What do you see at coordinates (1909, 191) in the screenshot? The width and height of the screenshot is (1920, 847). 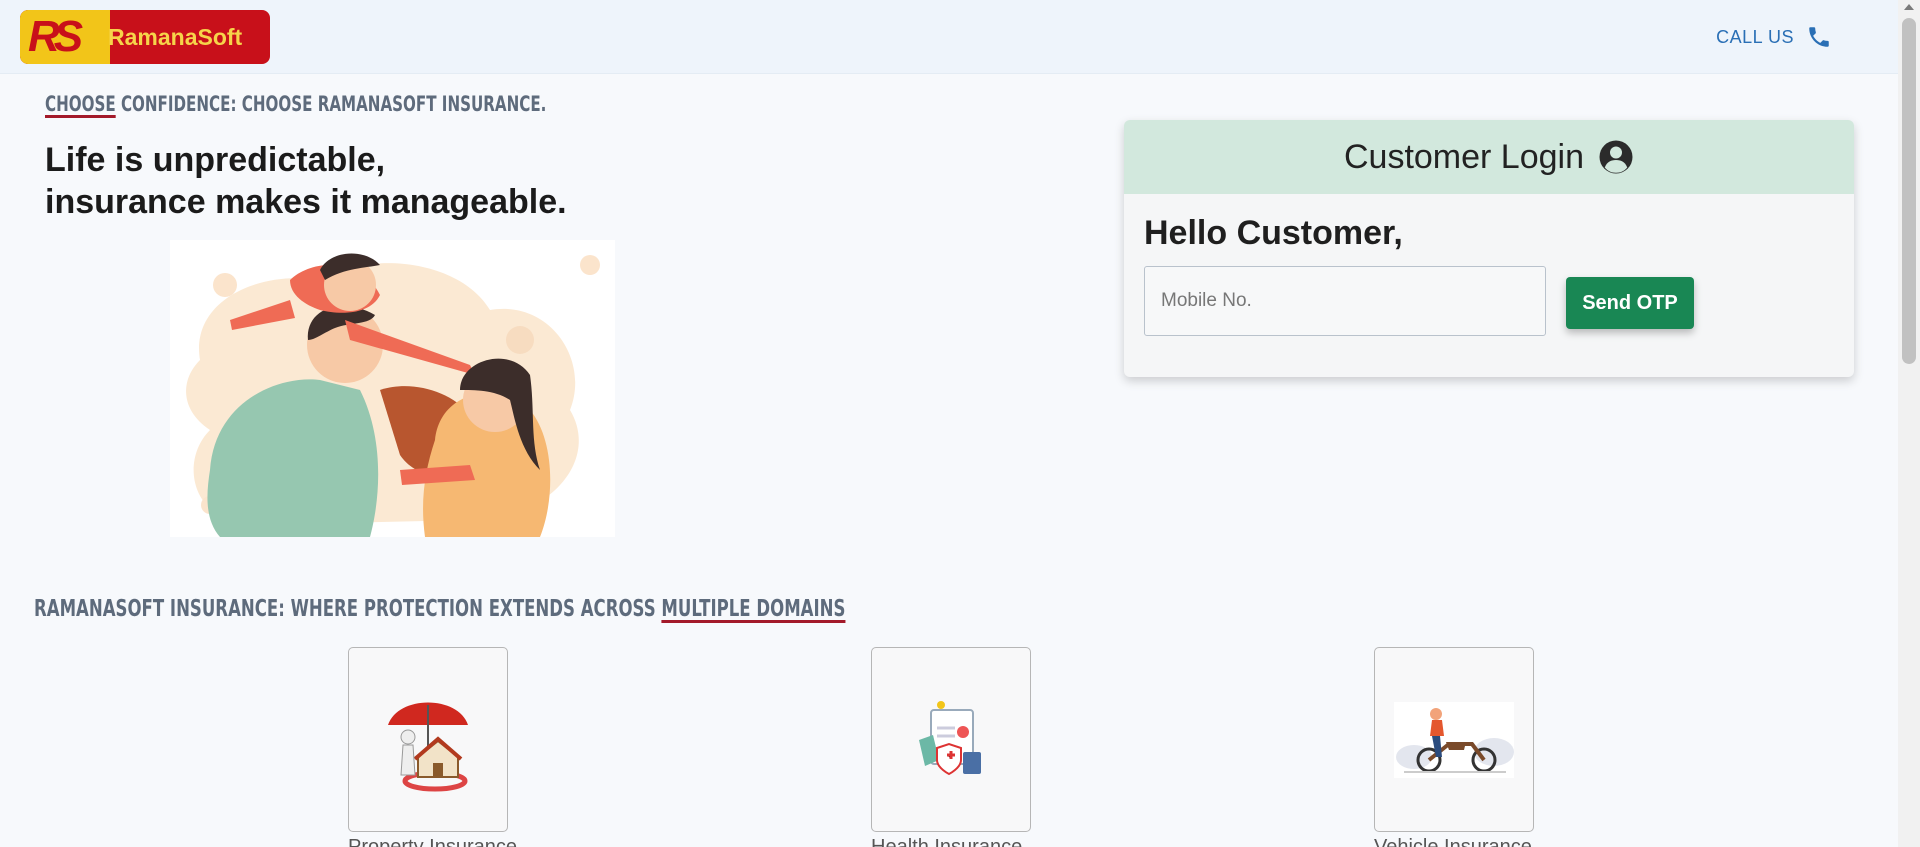 I see `scrollbar-thumb` at bounding box center [1909, 191].